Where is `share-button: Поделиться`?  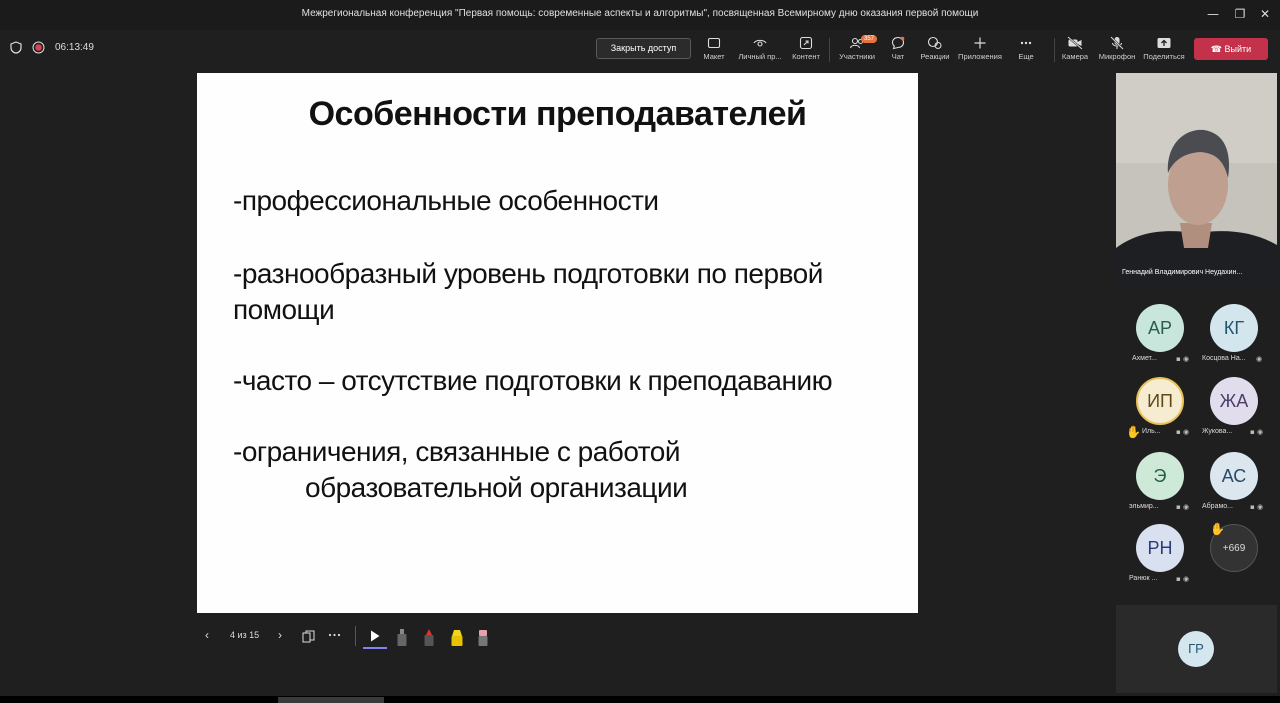 share-button: Поделиться is located at coordinates (1164, 50).